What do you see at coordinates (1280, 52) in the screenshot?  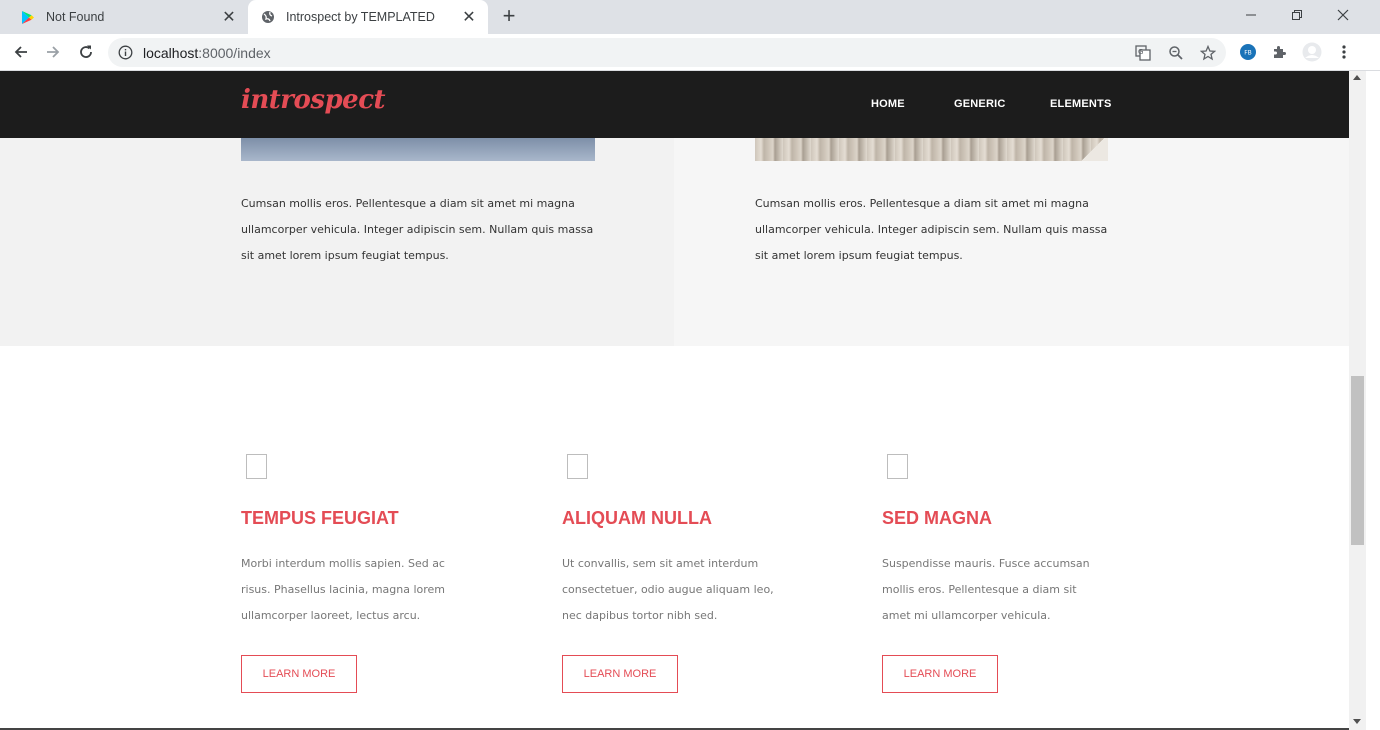 I see `extensions-puzzle-icon` at bounding box center [1280, 52].